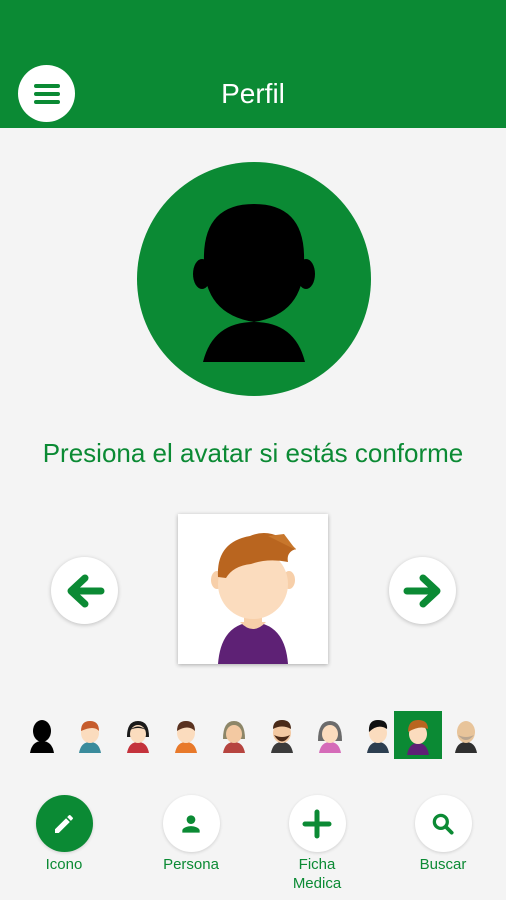  What do you see at coordinates (64, 864) in the screenshot?
I see `nav-icono-label: Icono` at bounding box center [64, 864].